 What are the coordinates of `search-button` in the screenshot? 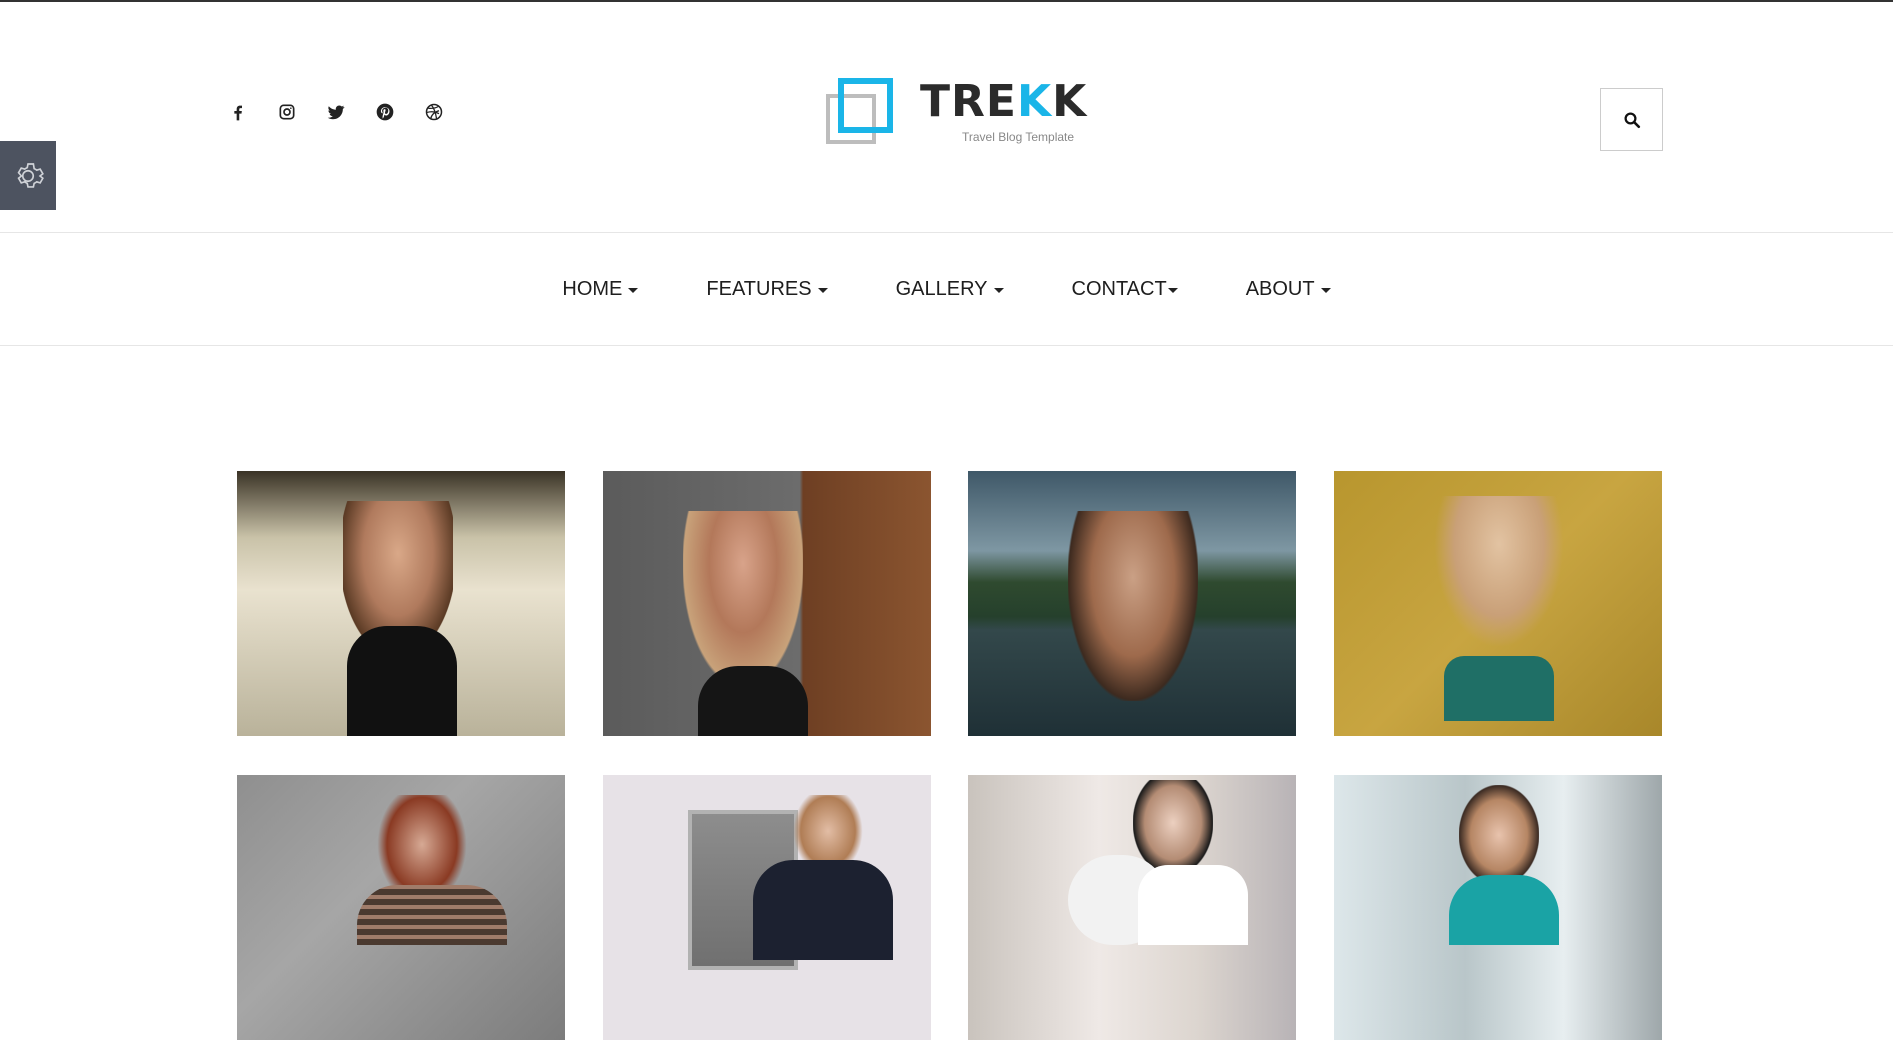 It's located at (1631, 119).